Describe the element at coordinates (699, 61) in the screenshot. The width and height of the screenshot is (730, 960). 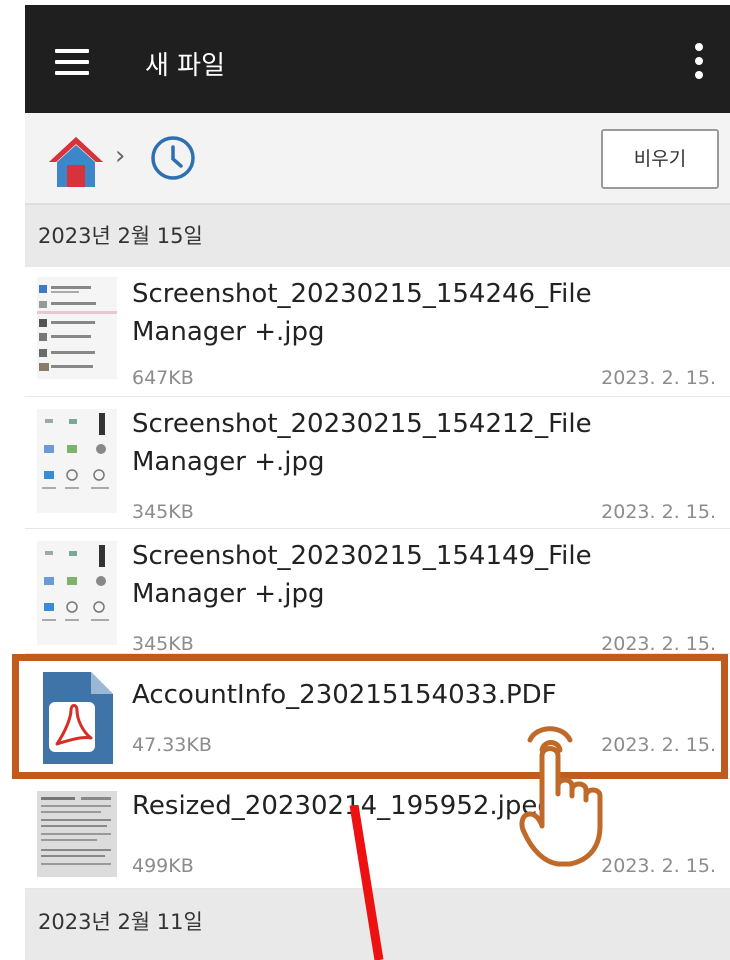
I see `more-options-icon` at that location.